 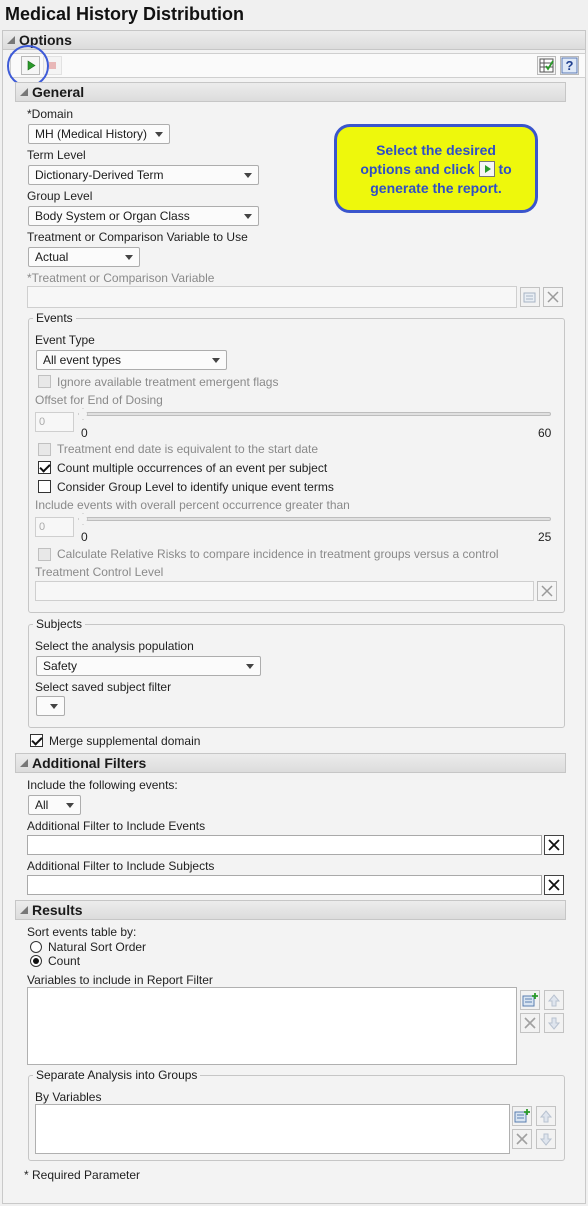 What do you see at coordinates (554, 1000) in the screenshot?
I see `move-up-report-filter-button` at bounding box center [554, 1000].